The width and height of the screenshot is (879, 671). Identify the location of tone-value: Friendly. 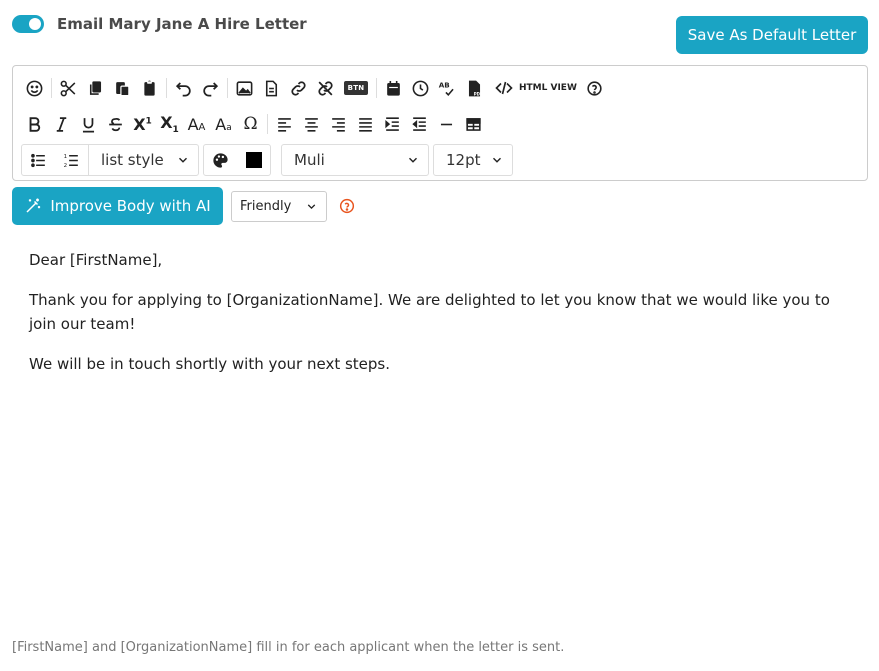
(266, 206).